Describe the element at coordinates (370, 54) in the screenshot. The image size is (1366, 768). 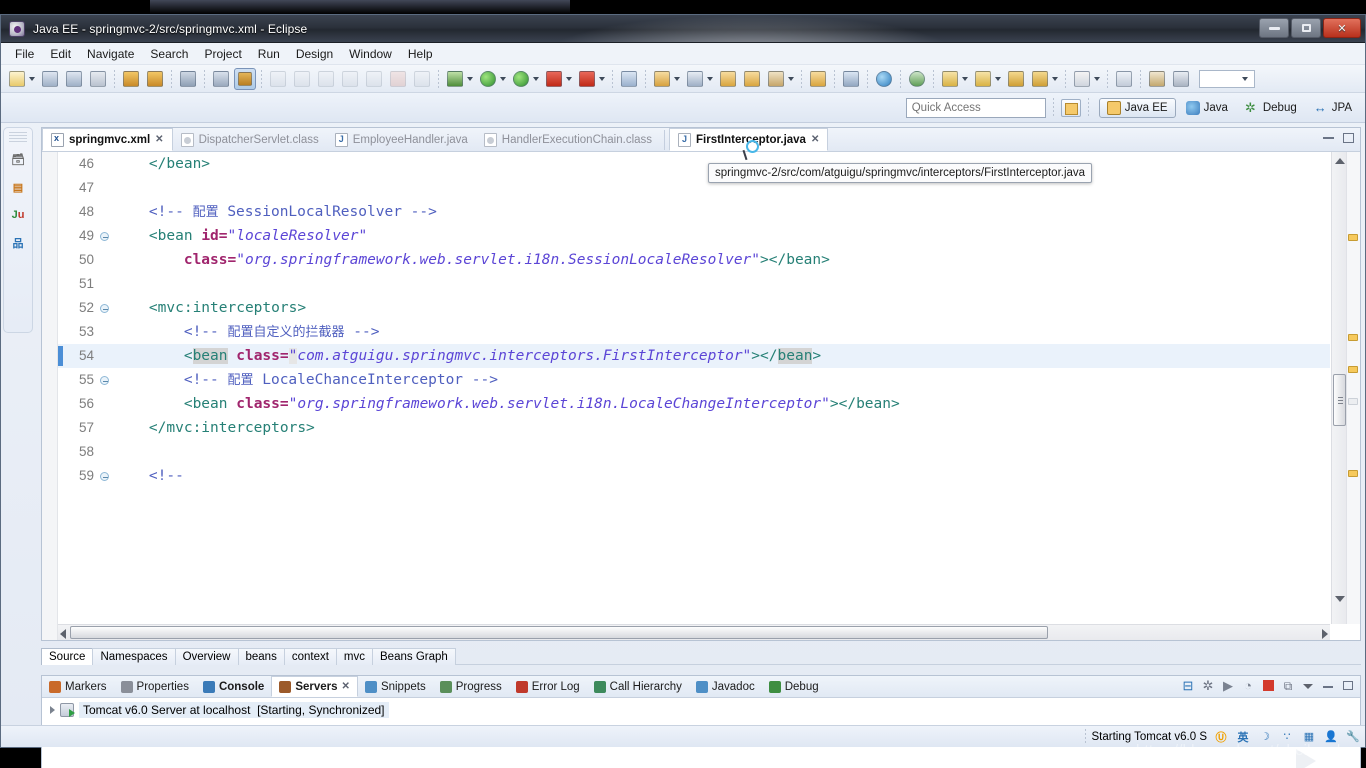
I see `menu-window: Window` at that location.